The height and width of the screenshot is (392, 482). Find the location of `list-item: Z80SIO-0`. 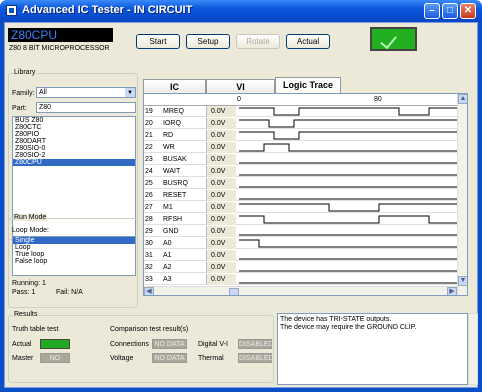

list-item: Z80SIO-0 is located at coordinates (74, 148).